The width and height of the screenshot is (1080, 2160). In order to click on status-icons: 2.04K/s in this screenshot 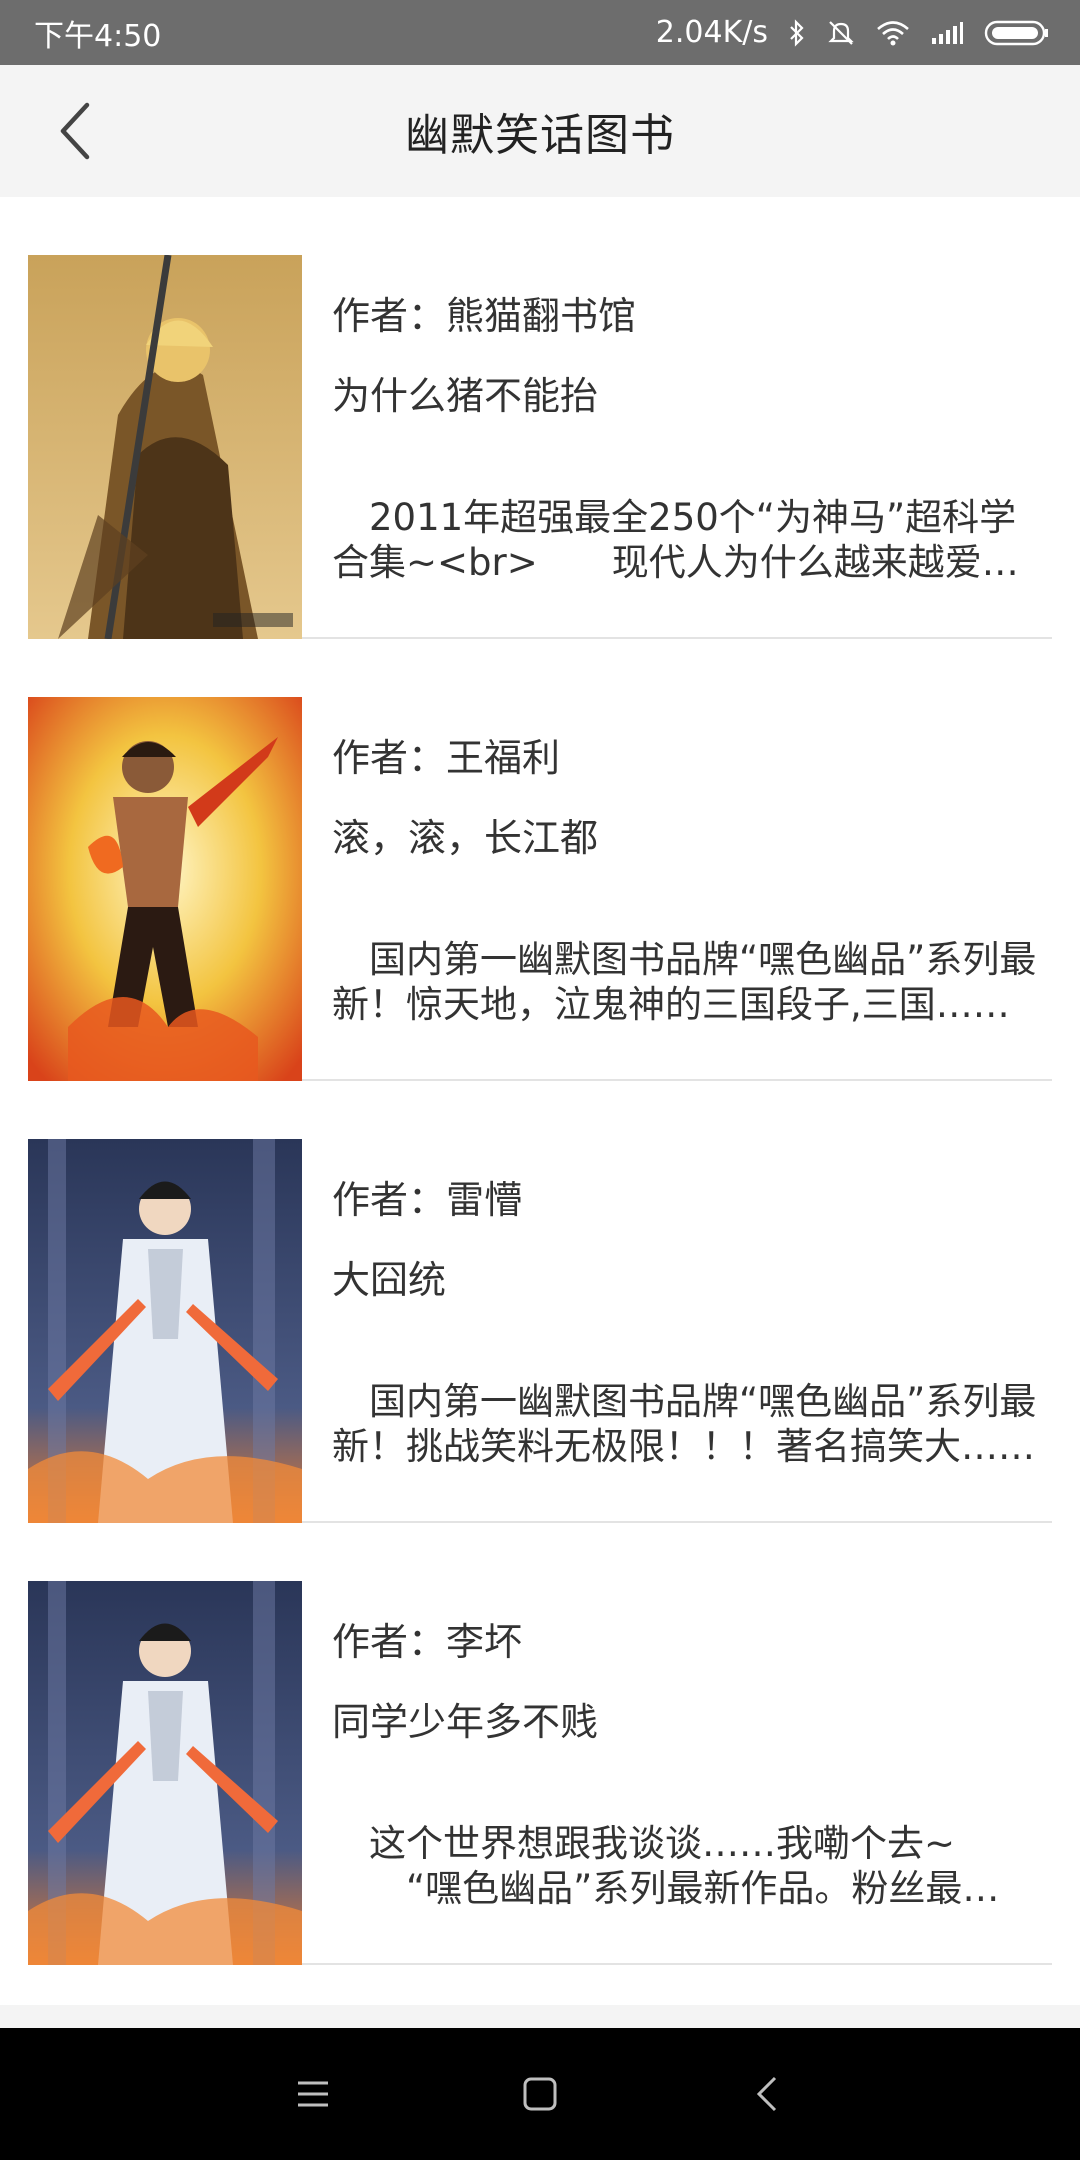, I will do `click(853, 32)`.